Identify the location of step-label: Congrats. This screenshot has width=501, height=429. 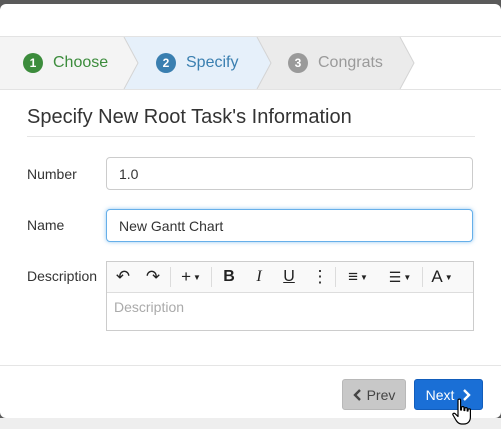
(350, 62).